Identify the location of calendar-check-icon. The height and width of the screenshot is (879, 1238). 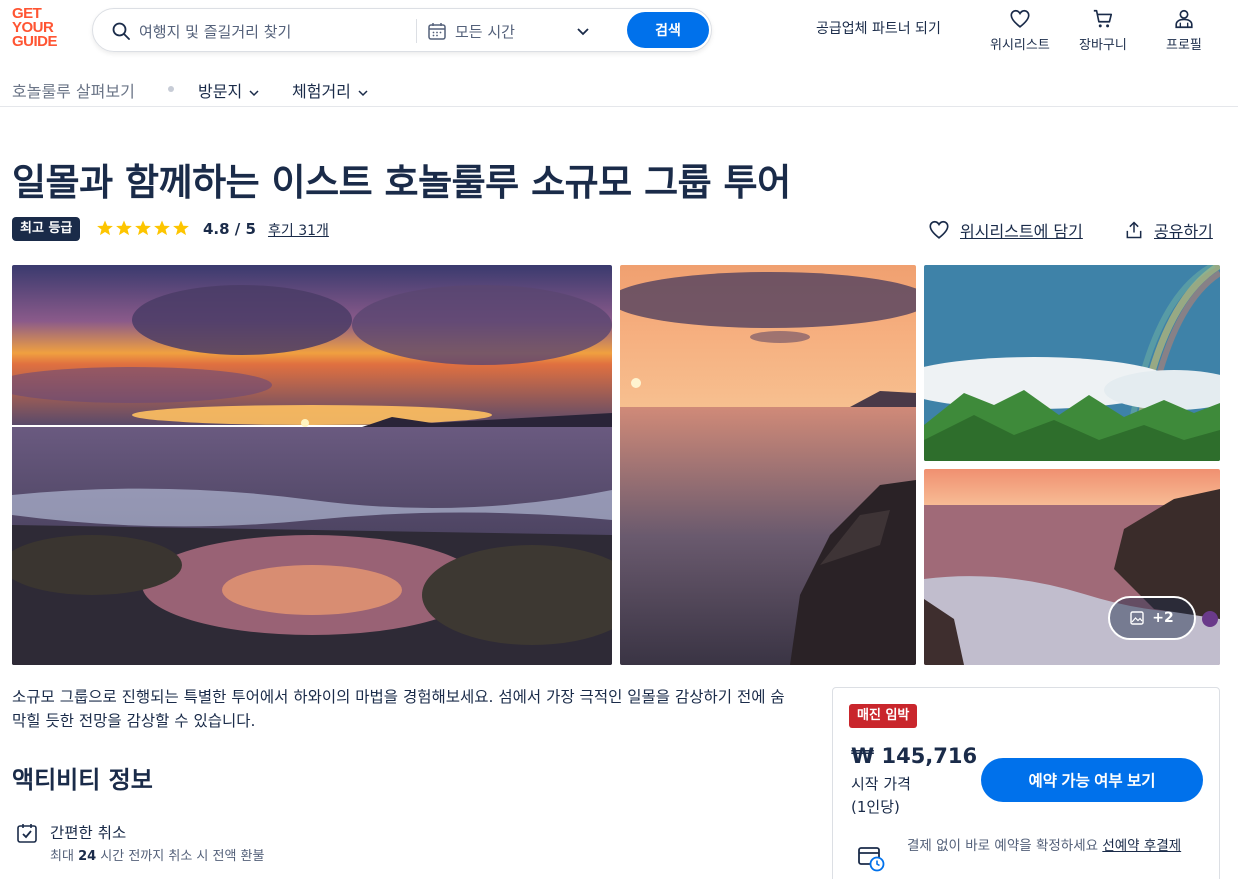
(27, 833).